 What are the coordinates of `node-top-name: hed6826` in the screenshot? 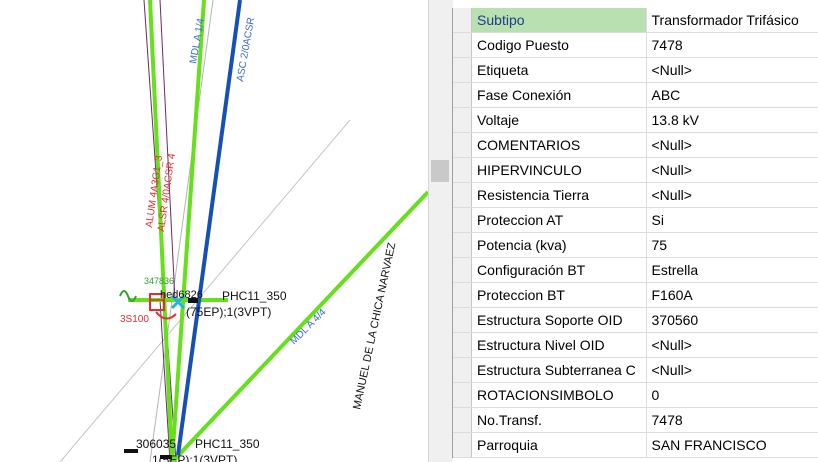 It's located at (181, 295).